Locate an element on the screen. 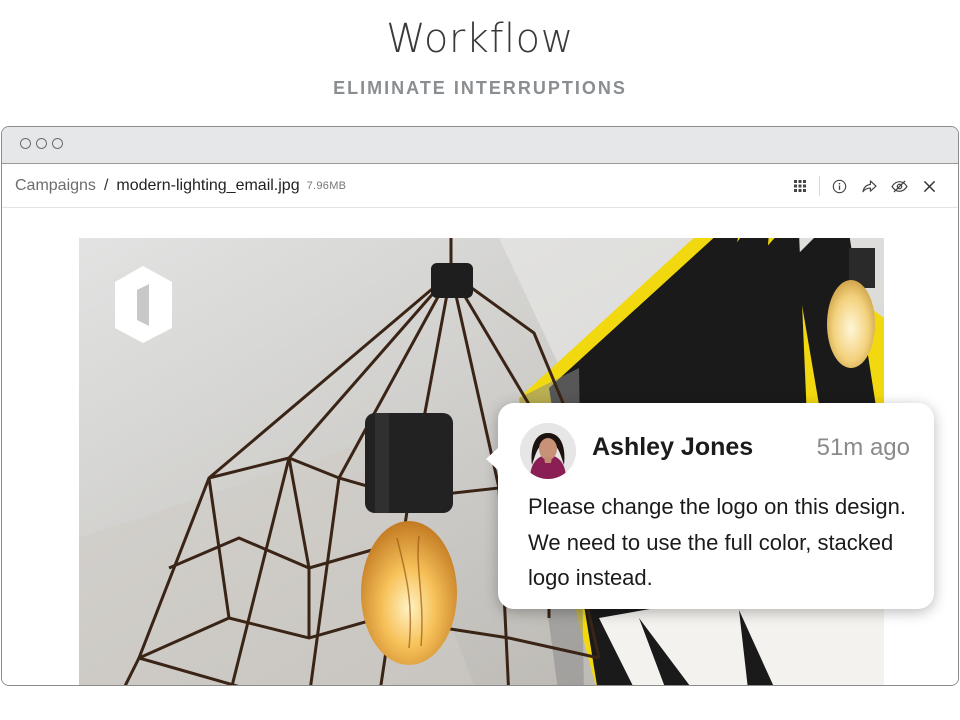 The height and width of the screenshot is (720, 960). info-button is located at coordinates (839, 186).